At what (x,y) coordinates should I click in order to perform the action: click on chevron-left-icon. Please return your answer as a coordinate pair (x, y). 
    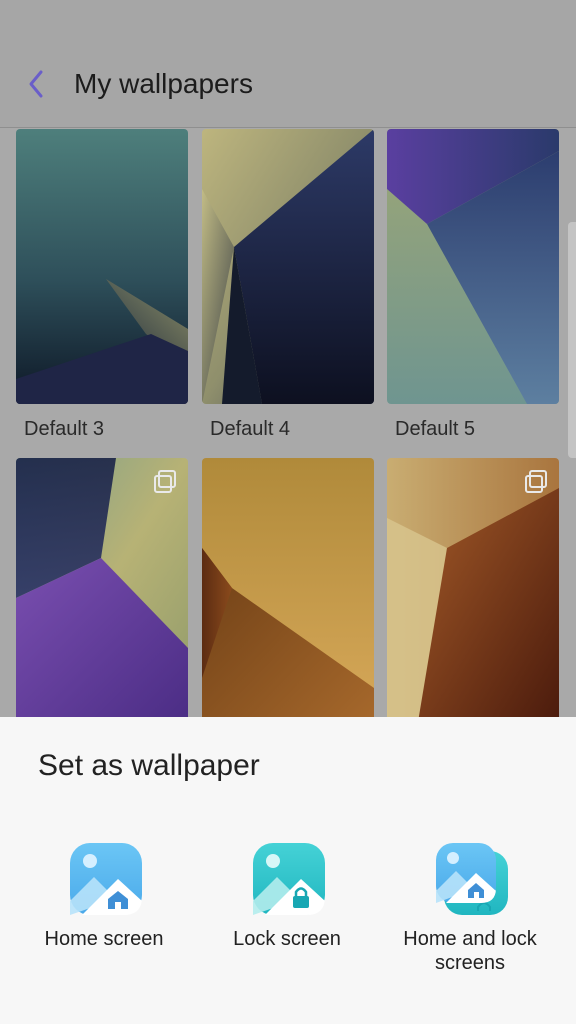
    Looking at the image, I should click on (36, 84).